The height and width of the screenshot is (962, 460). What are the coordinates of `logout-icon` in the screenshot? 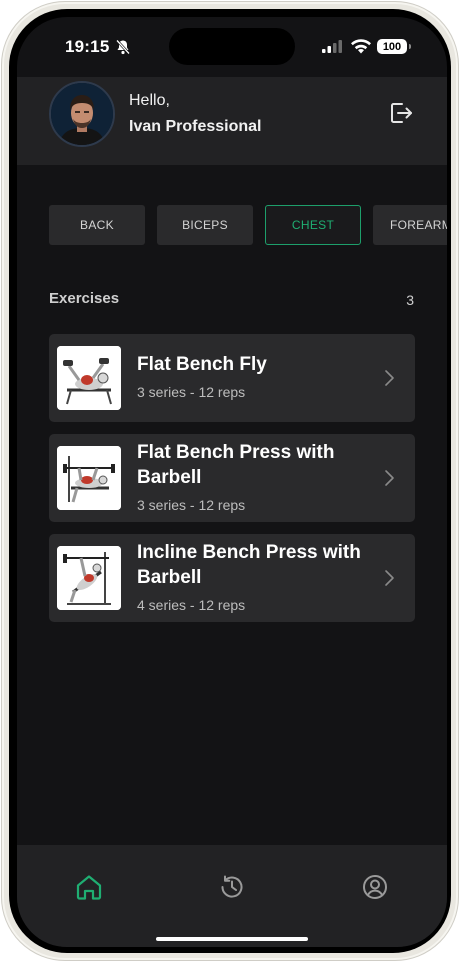 It's located at (401, 113).